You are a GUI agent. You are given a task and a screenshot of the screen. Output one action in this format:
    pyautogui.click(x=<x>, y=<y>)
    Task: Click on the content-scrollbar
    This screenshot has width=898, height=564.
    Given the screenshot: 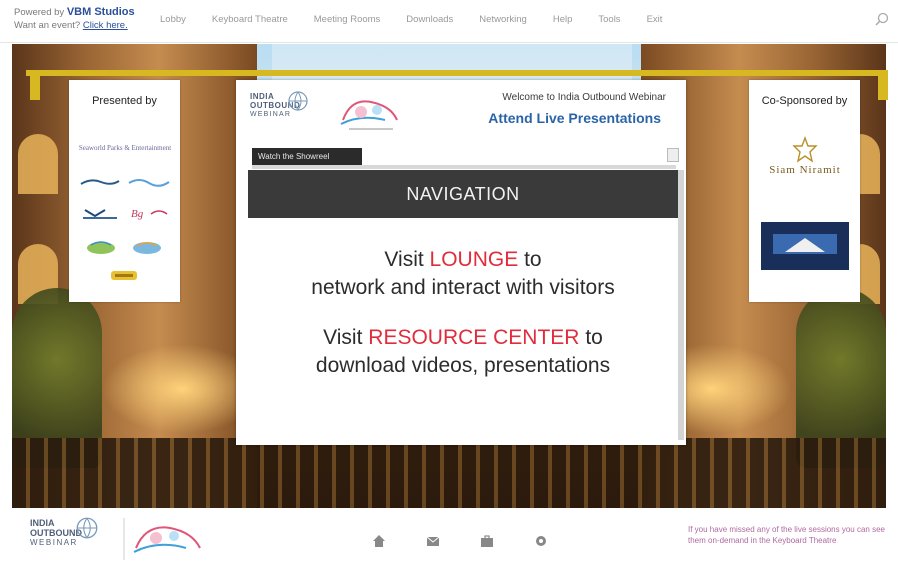 What is the action you would take?
    pyautogui.click(x=681, y=305)
    